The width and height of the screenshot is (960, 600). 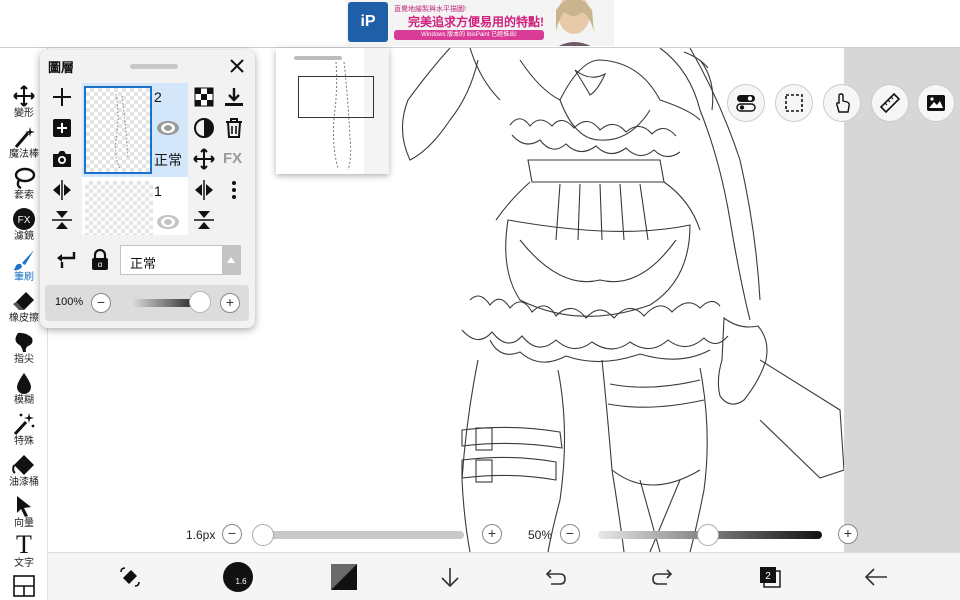 What do you see at coordinates (24, 544) in the screenshot?
I see `text-icon: T` at bounding box center [24, 544].